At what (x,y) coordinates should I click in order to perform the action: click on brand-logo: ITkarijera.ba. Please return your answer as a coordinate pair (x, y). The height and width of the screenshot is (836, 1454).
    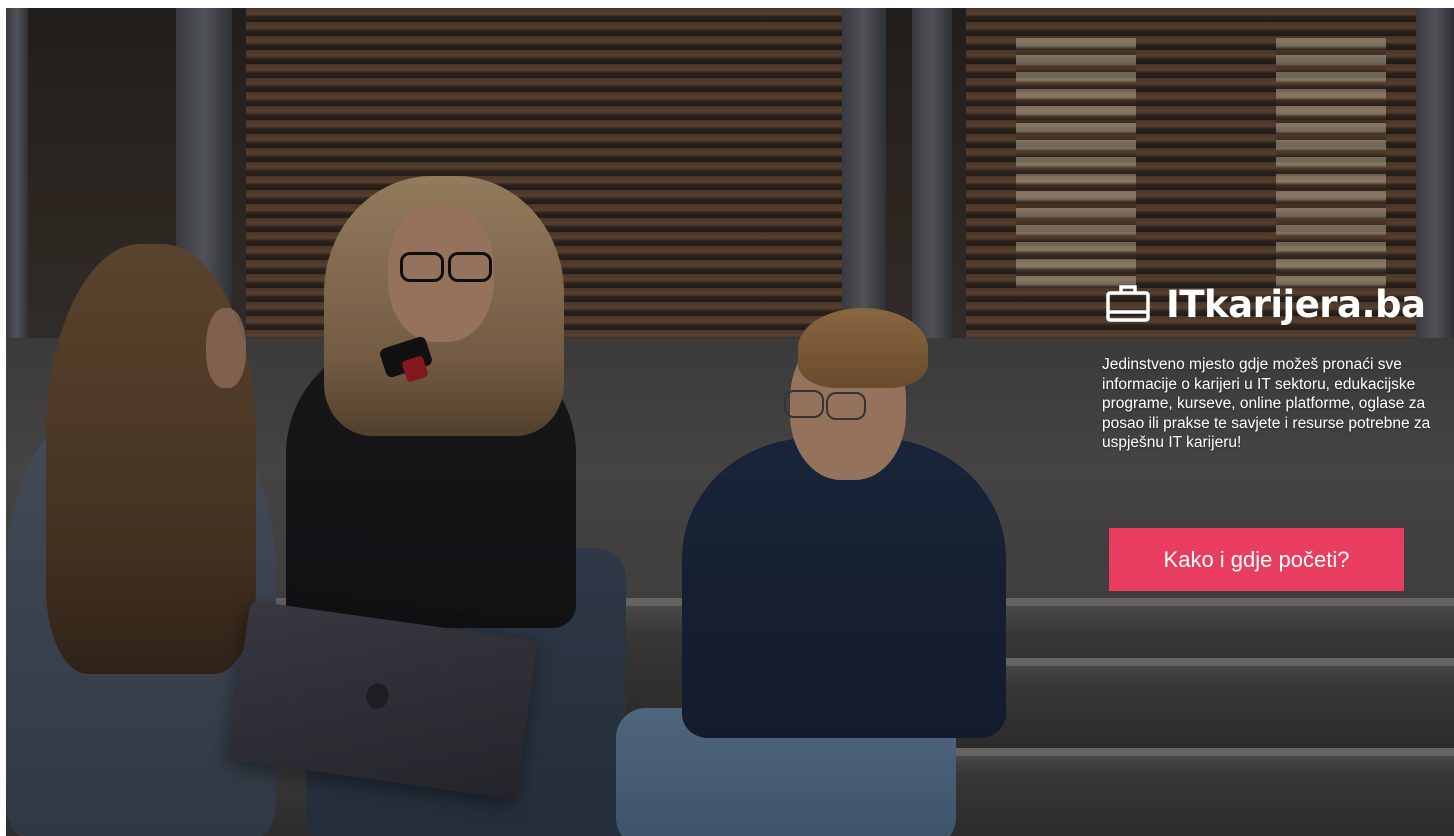
    Looking at the image, I should click on (1265, 304).